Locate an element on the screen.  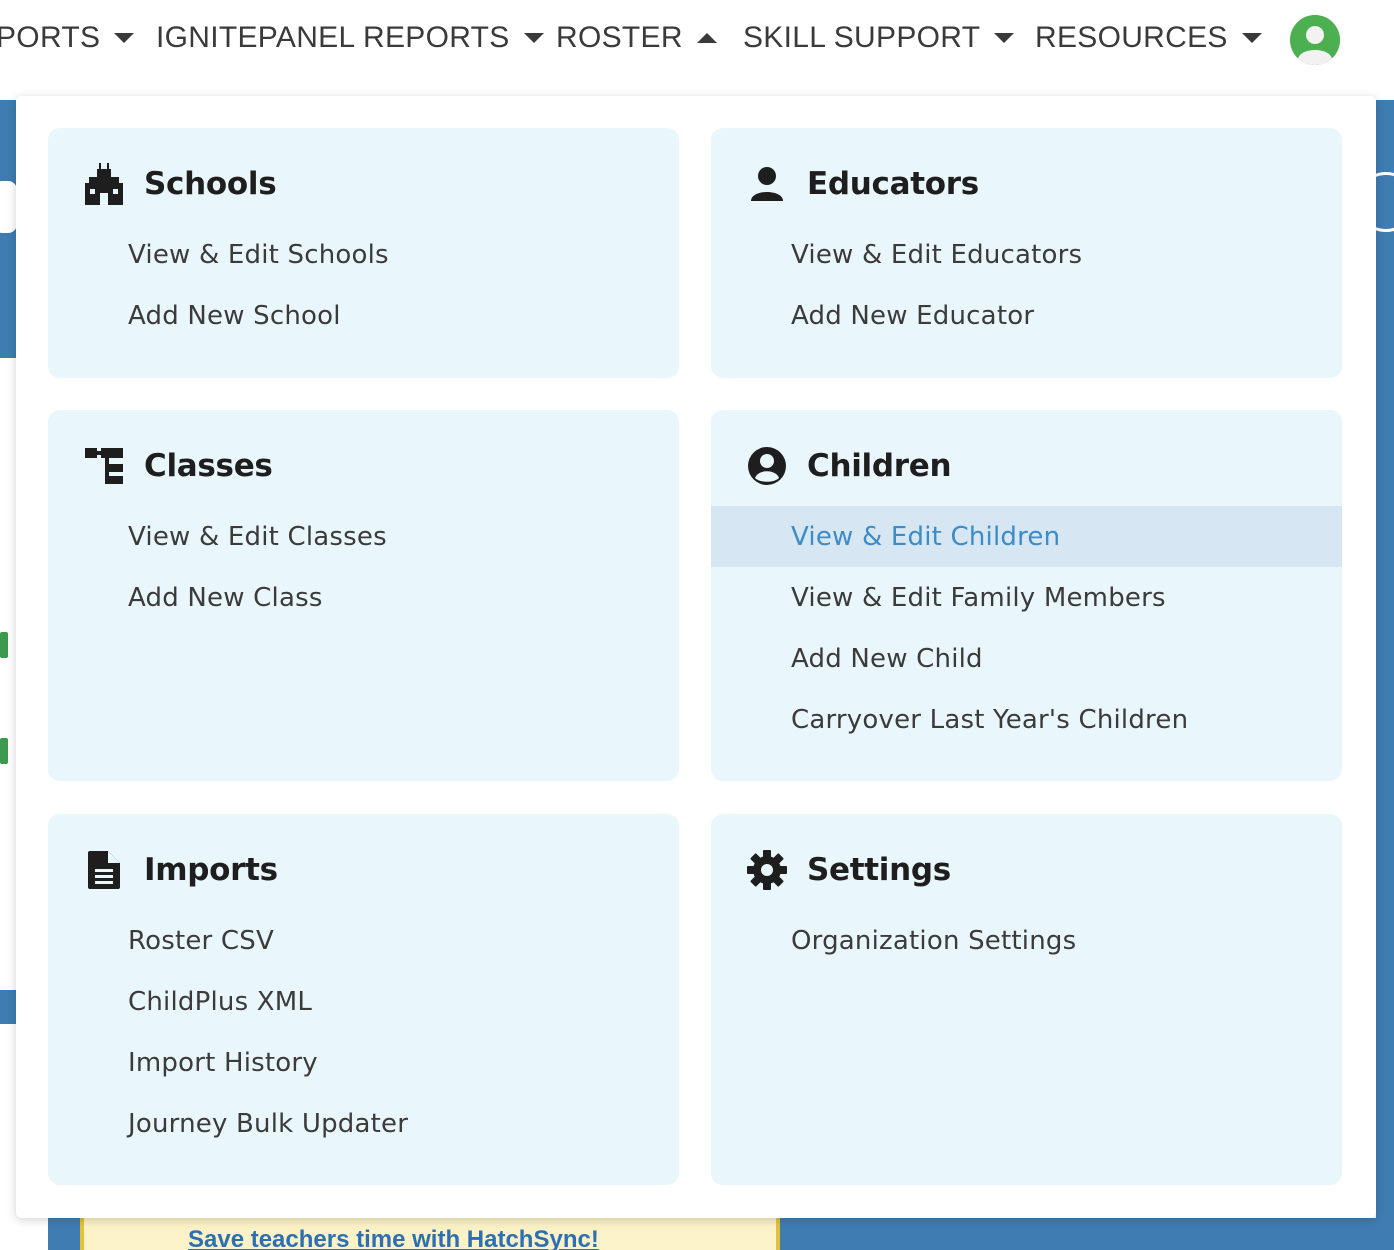
user-avatar-button is located at coordinates (1315, 40).